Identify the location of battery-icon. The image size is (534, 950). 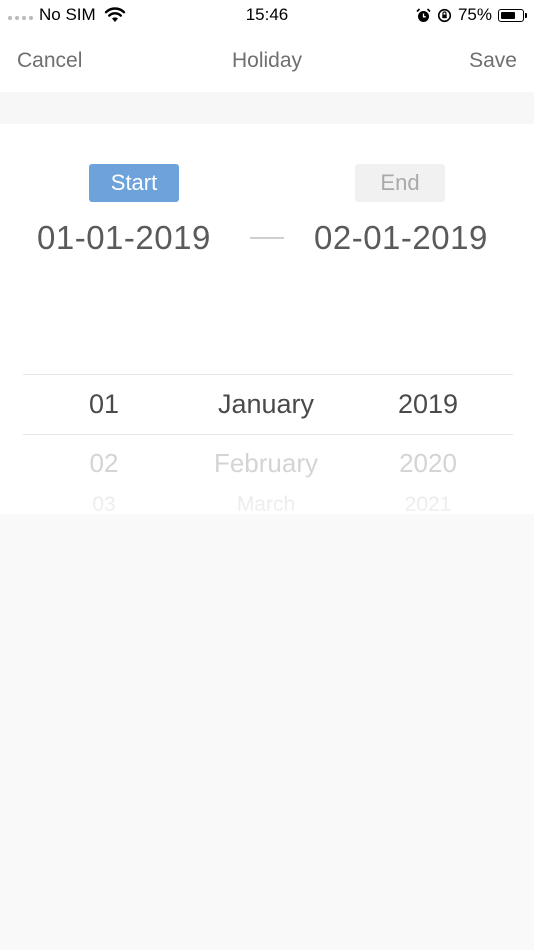
(512, 15).